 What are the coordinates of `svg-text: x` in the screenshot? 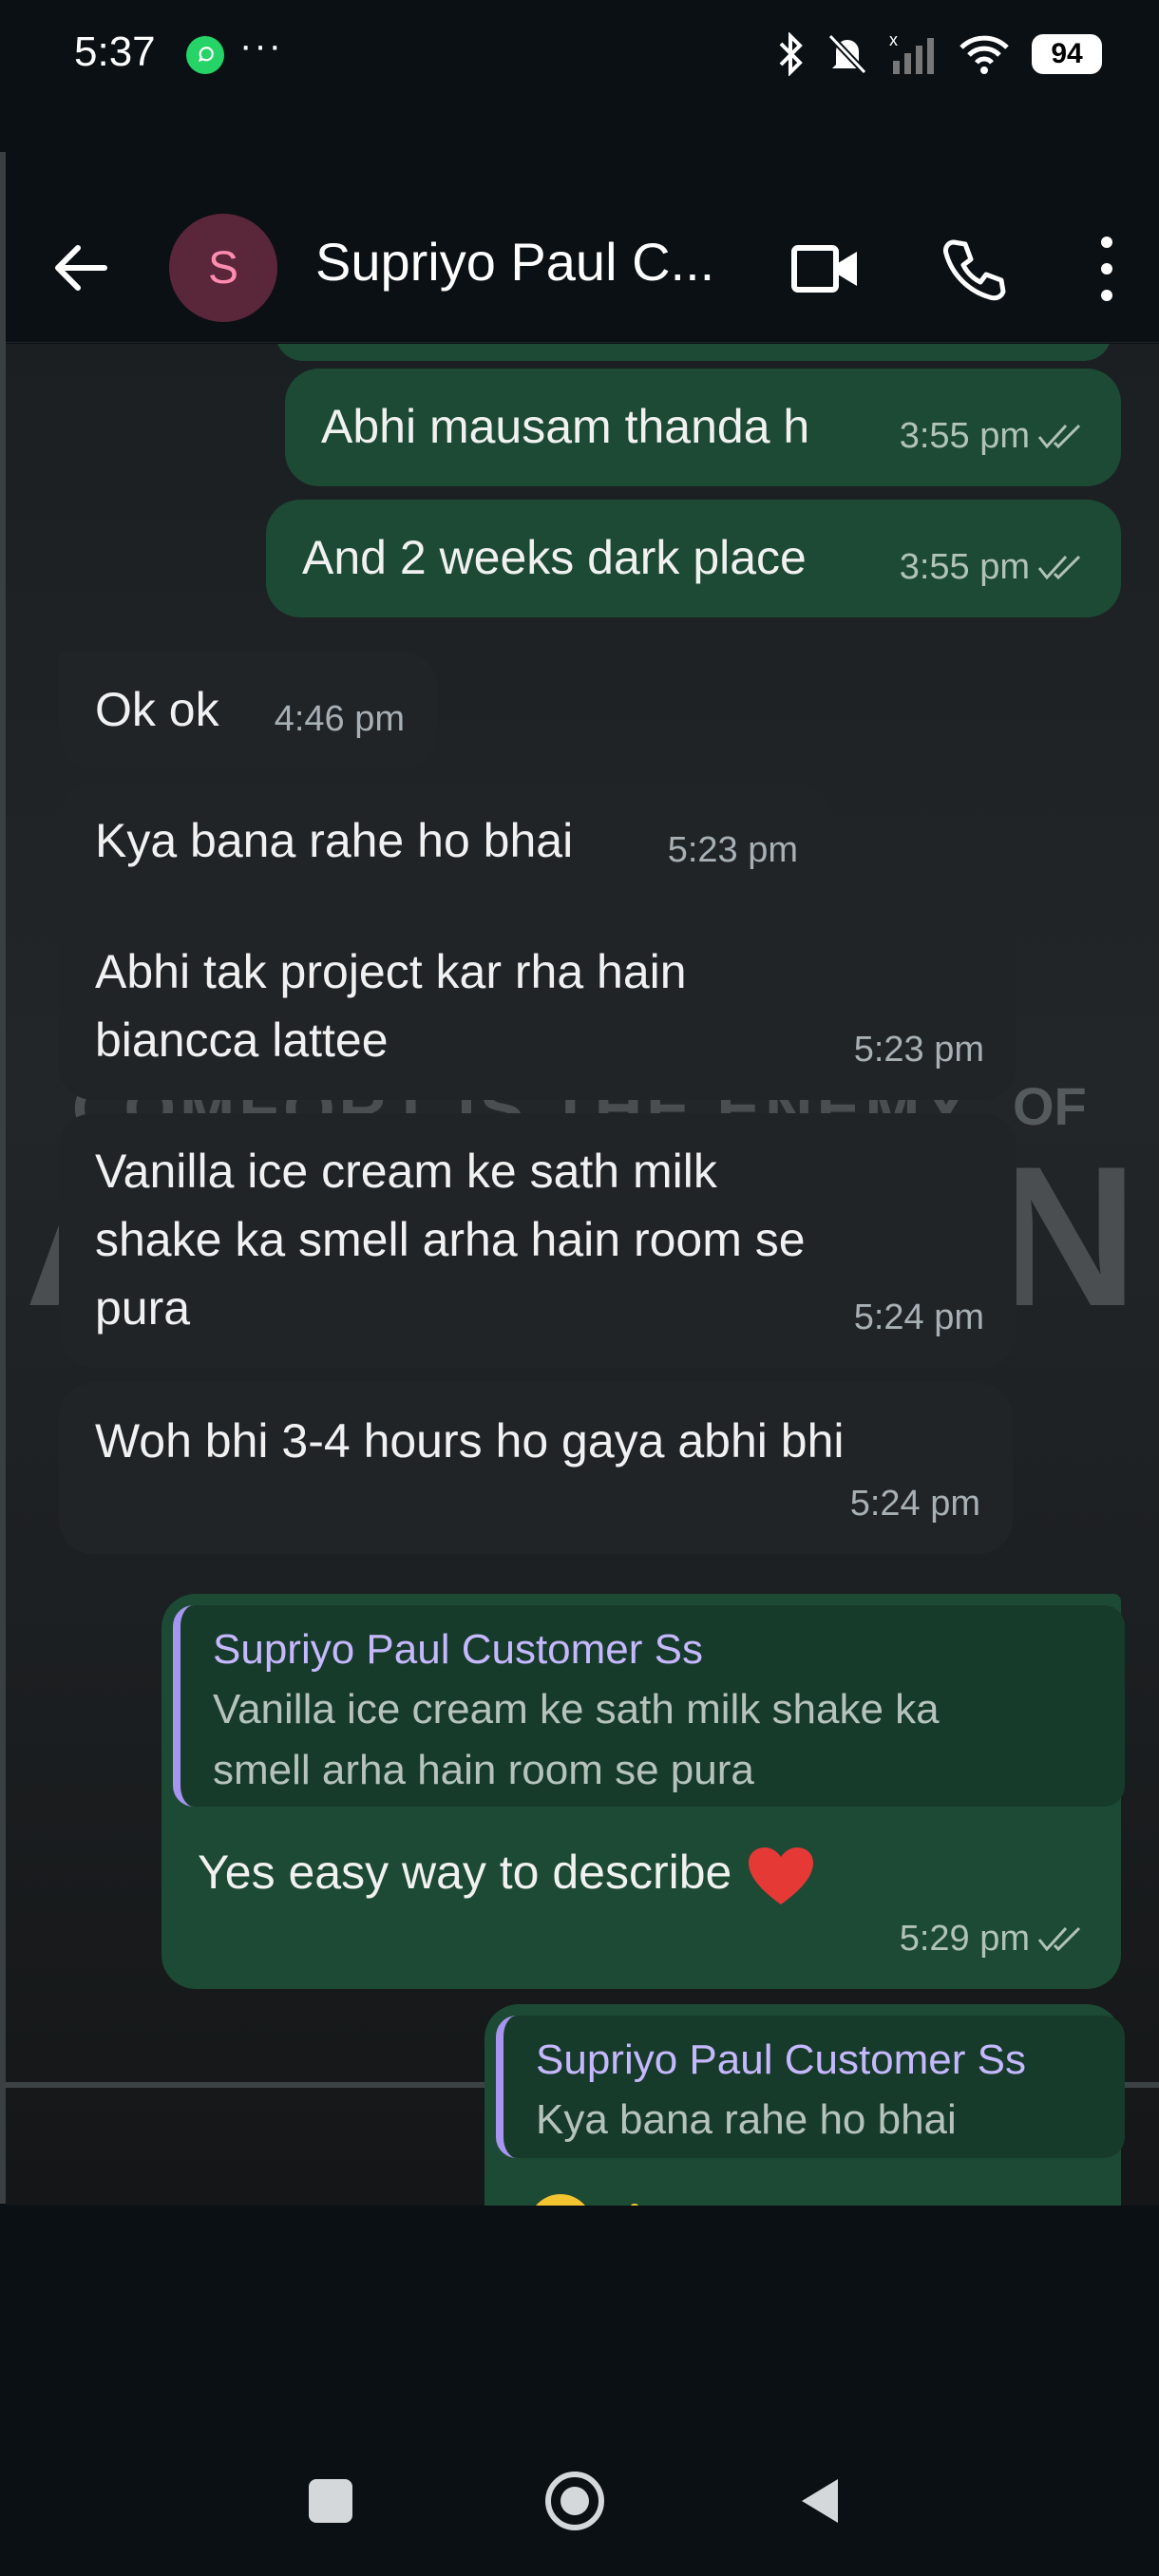 It's located at (893, 40).